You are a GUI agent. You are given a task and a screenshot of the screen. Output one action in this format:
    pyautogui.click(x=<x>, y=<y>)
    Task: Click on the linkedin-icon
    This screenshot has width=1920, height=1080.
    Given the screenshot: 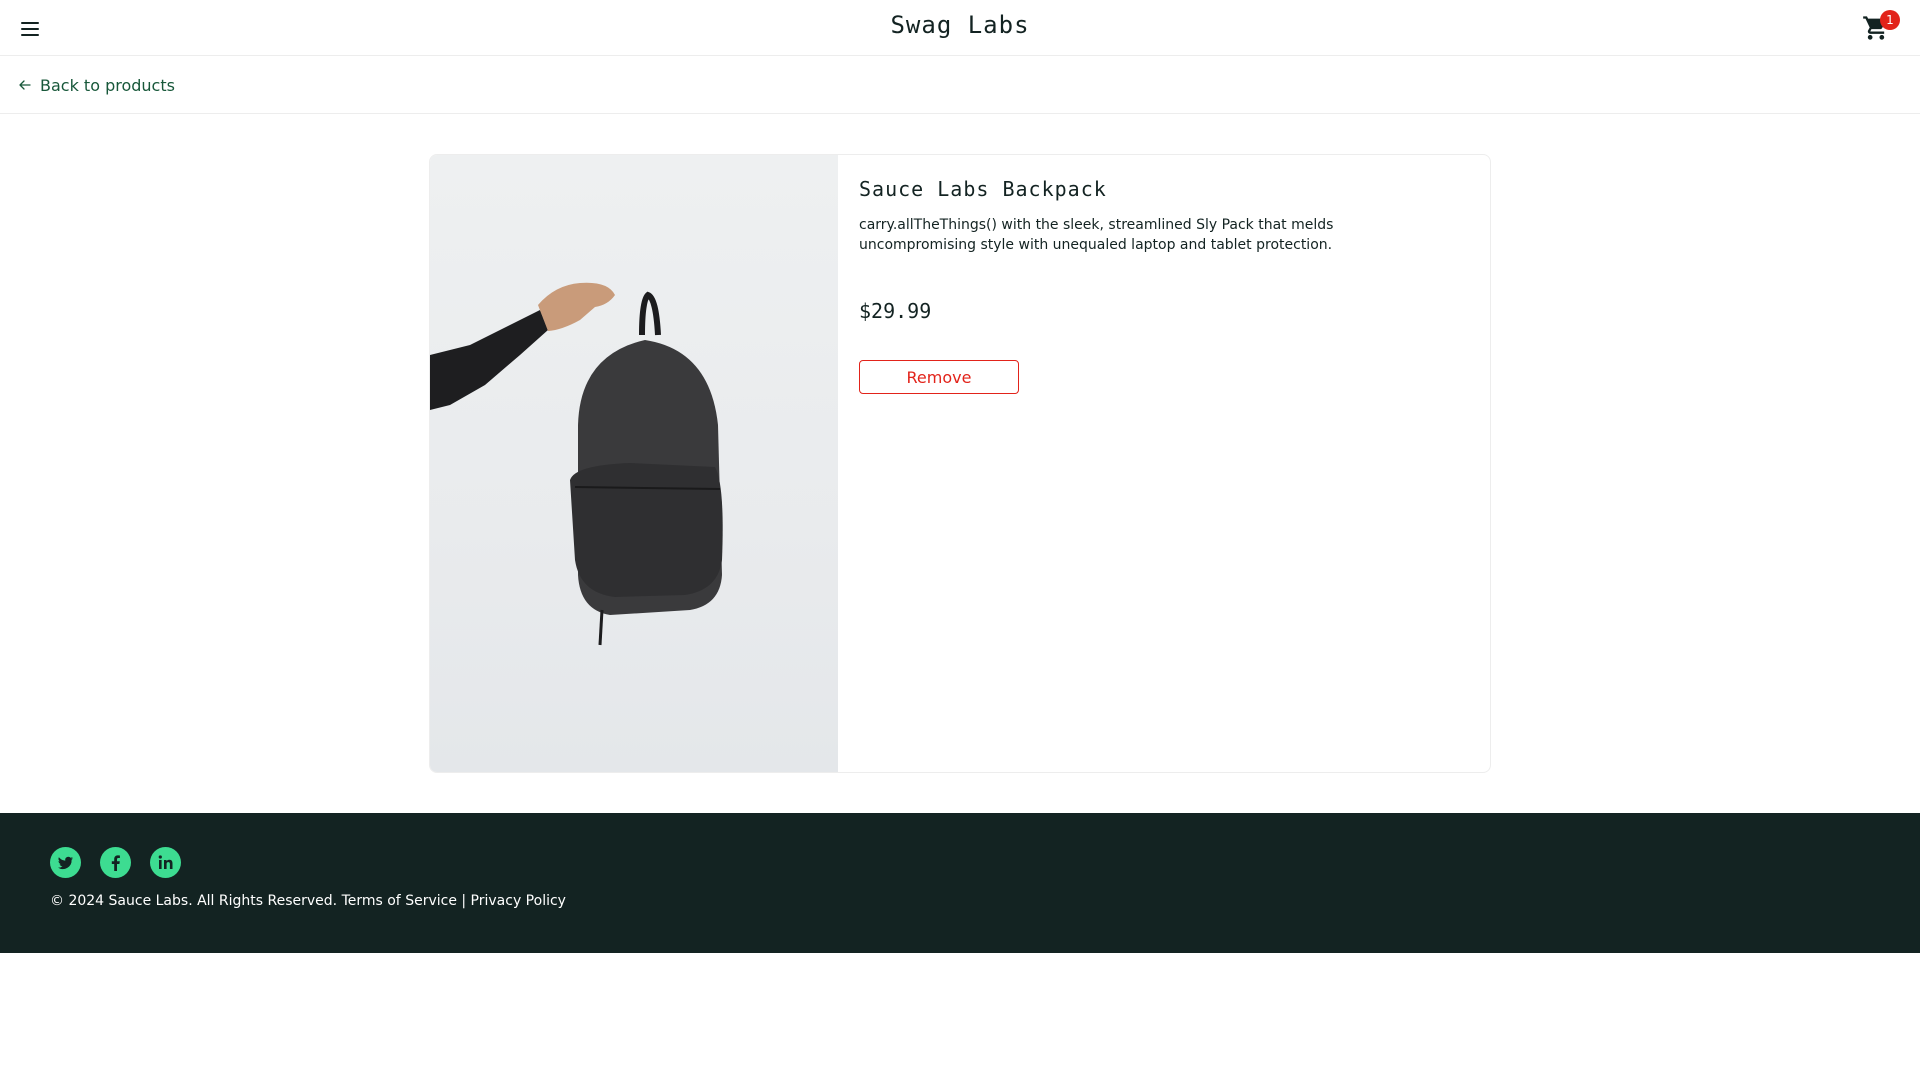 What is the action you would take?
    pyautogui.click(x=165, y=862)
    